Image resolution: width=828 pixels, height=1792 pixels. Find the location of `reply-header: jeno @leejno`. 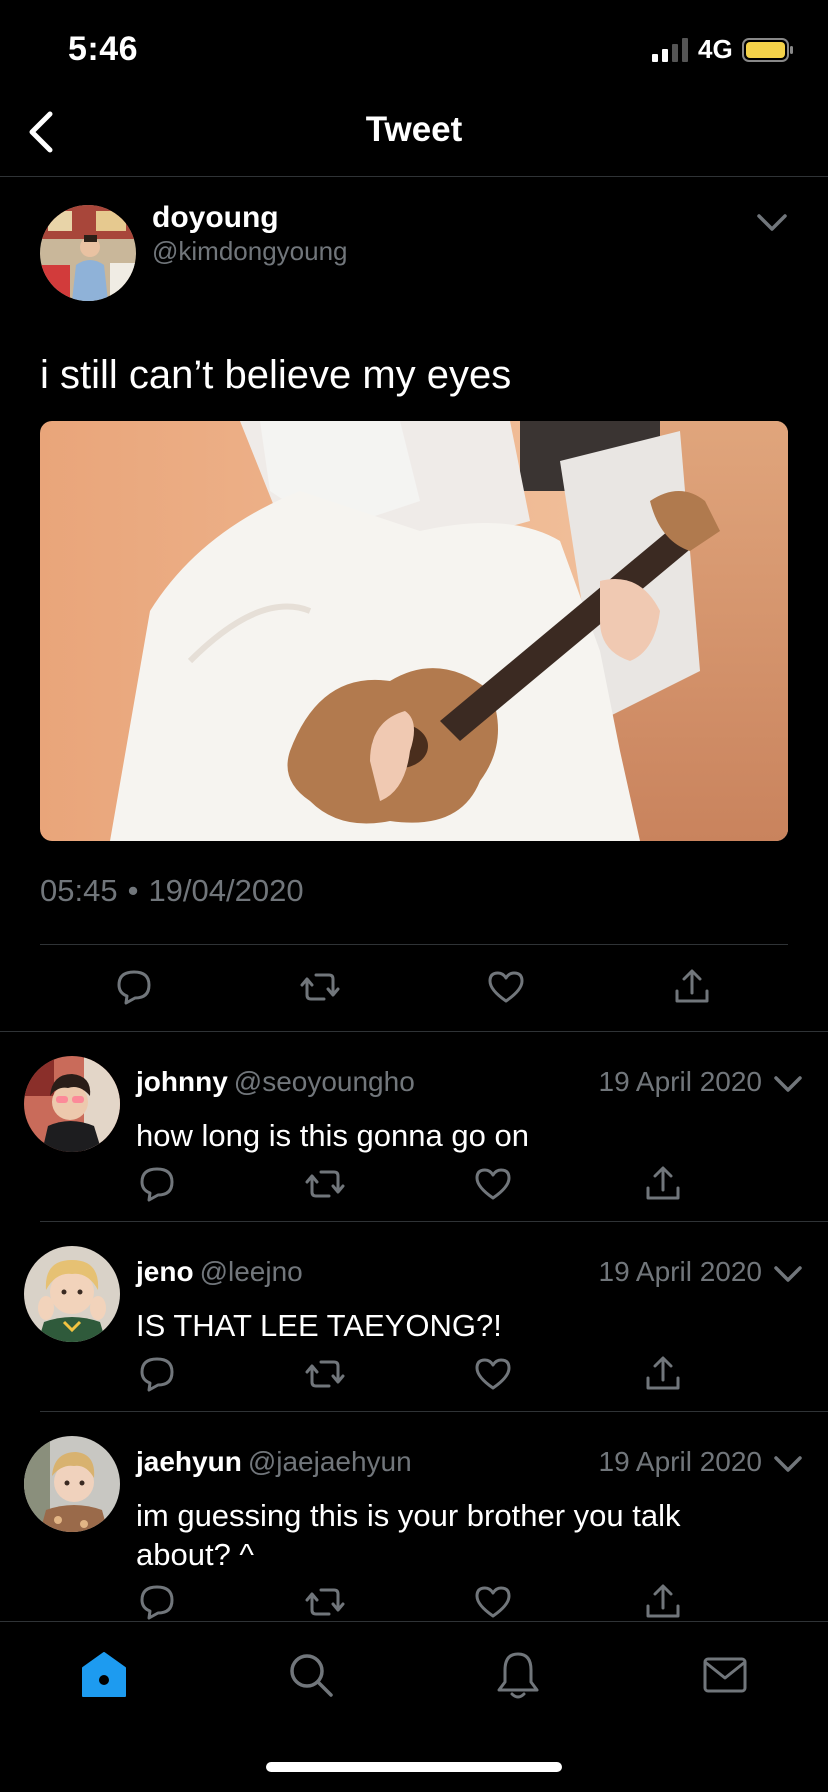

reply-header: jeno @leejno is located at coordinates (219, 1272).